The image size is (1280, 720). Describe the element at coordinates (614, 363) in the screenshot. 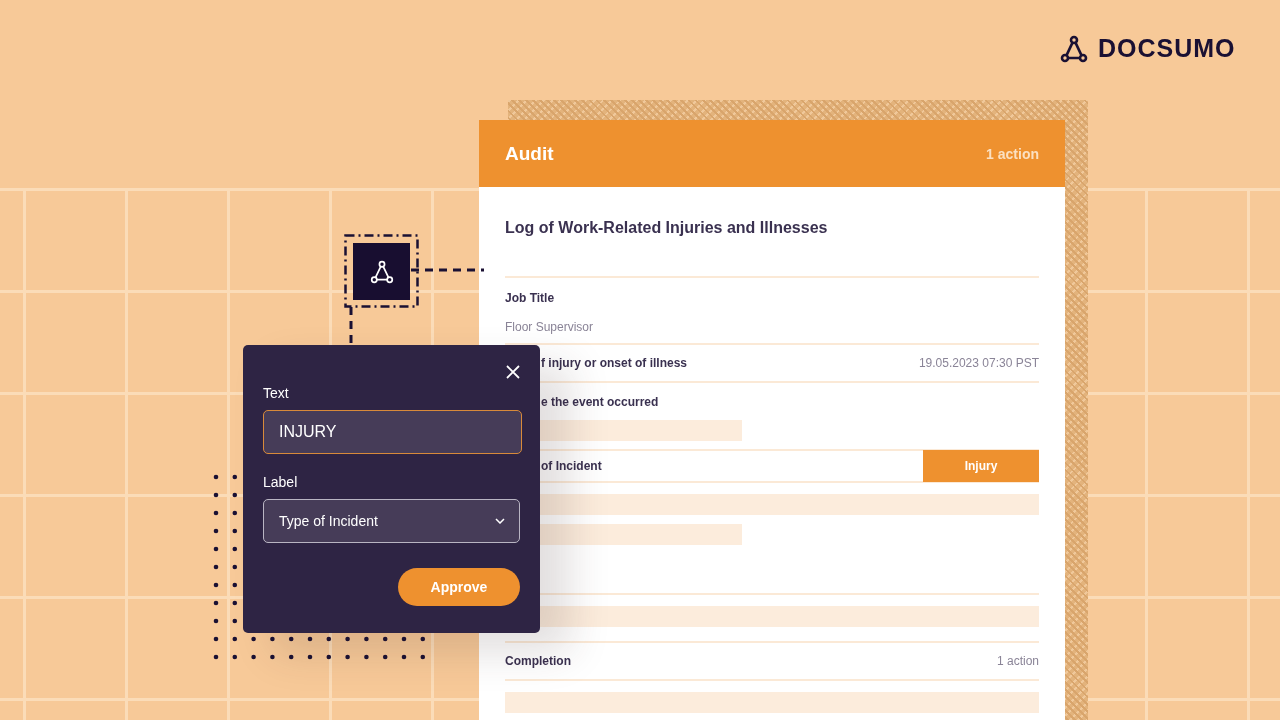

I see `field-label: f injury or onset of illness` at that location.